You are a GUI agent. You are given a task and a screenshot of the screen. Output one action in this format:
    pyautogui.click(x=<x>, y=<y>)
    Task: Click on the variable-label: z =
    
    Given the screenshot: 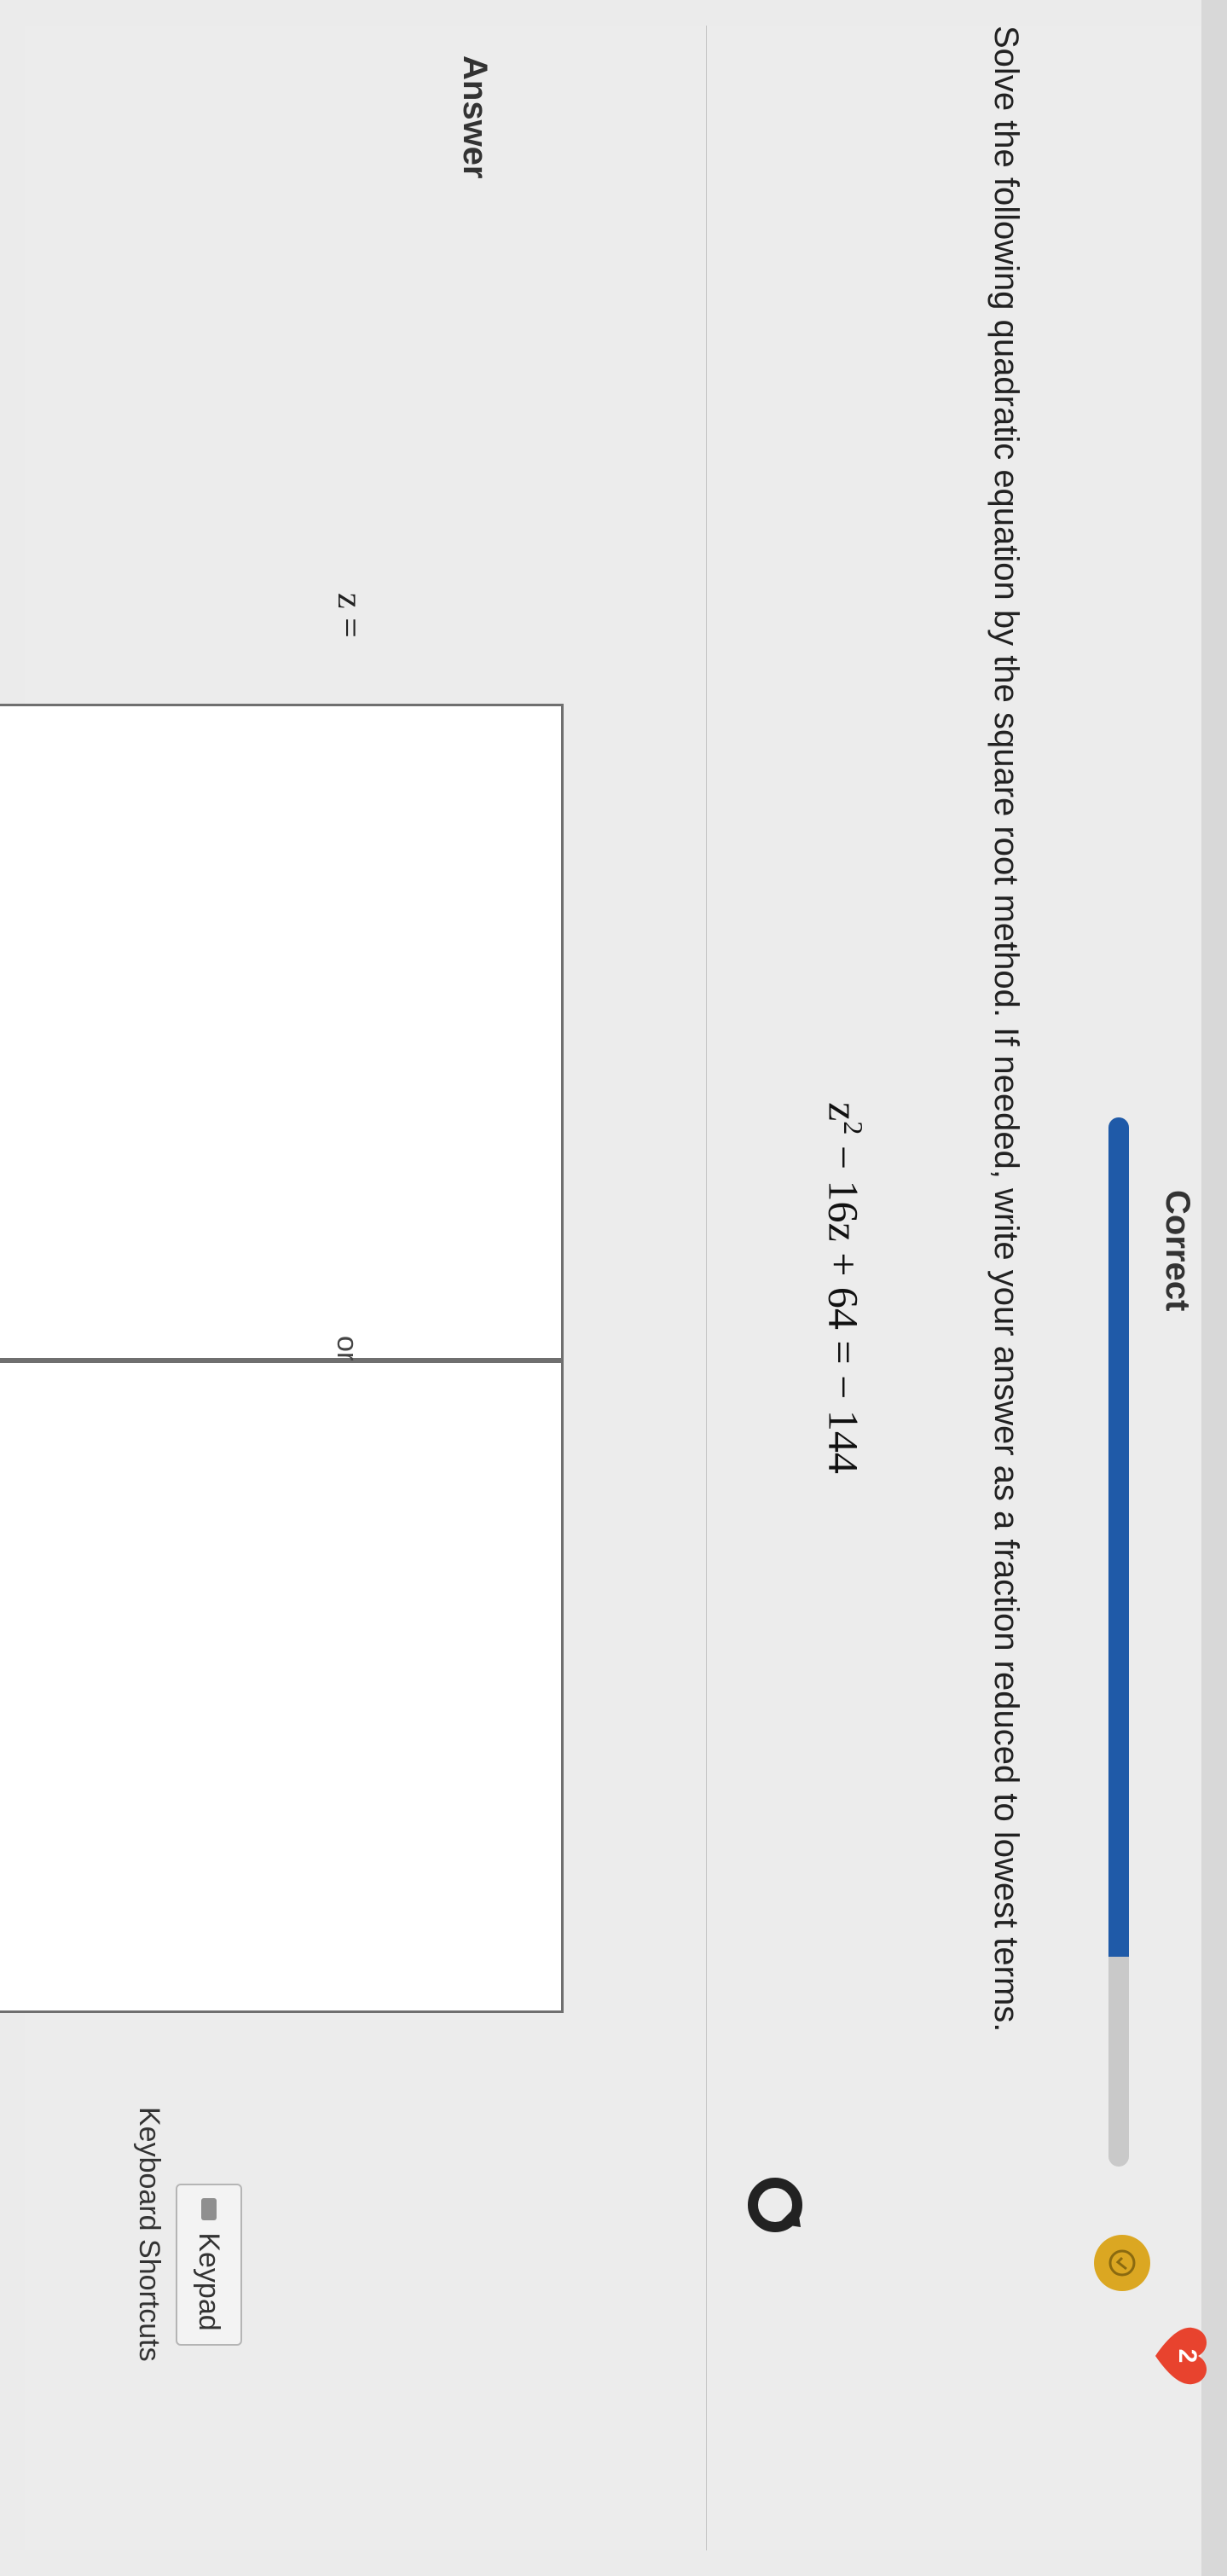 What is the action you would take?
    pyautogui.click(x=349, y=615)
    